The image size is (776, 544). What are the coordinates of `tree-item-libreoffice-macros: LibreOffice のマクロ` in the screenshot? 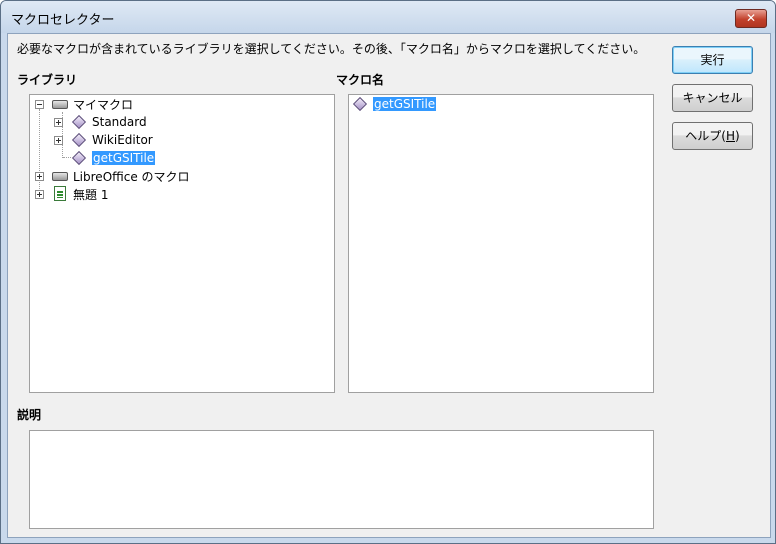 It's located at (112, 176).